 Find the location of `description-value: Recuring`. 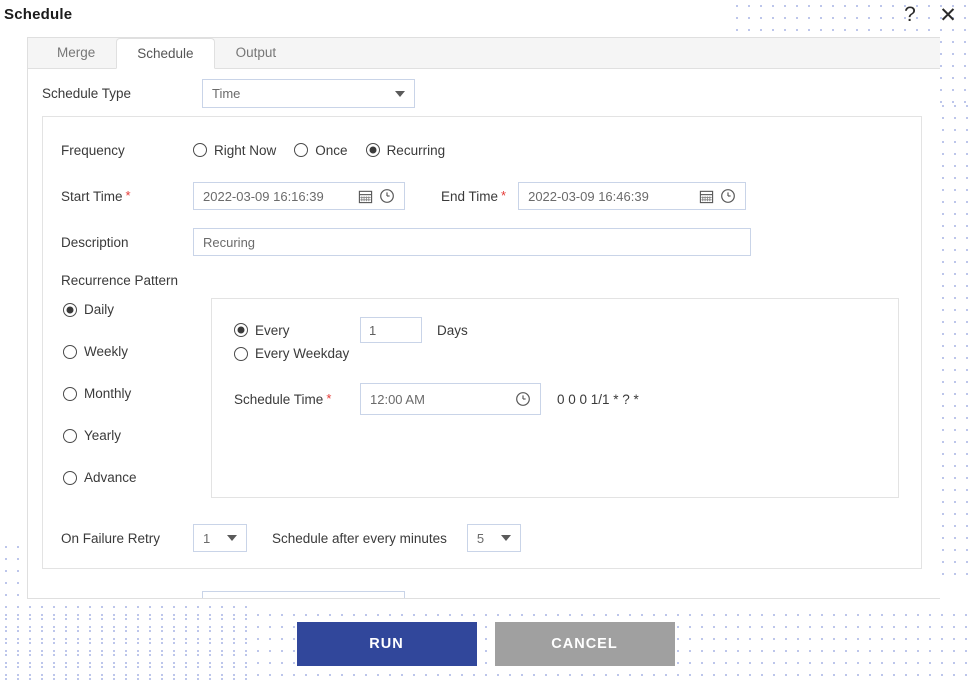

description-value: Recuring is located at coordinates (229, 242).